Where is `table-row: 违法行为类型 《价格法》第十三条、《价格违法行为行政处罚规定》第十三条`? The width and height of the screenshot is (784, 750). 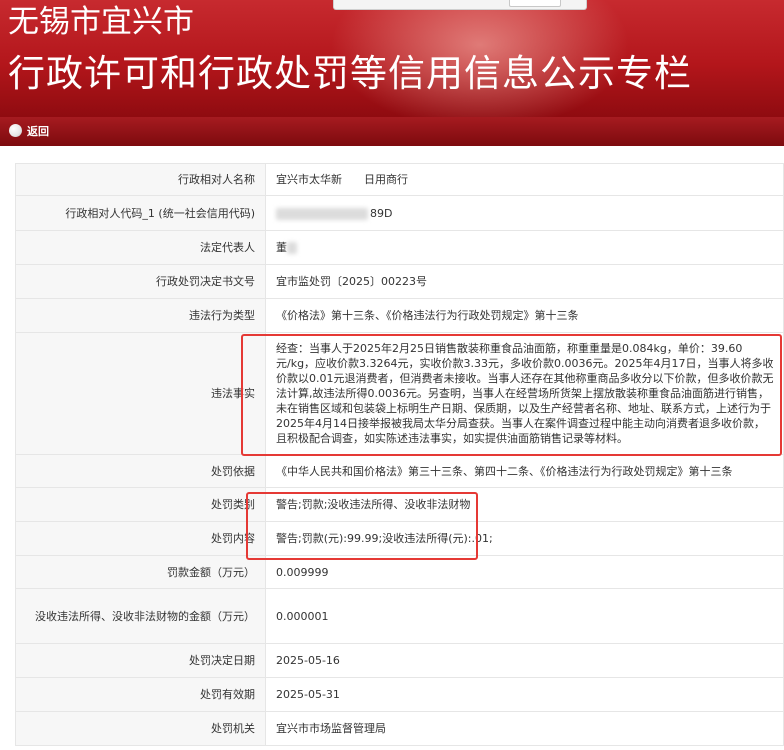 table-row: 违法行为类型 《价格法》第十三条、《价格违法行为行政处罚规定》第十三条 is located at coordinates (399, 315).